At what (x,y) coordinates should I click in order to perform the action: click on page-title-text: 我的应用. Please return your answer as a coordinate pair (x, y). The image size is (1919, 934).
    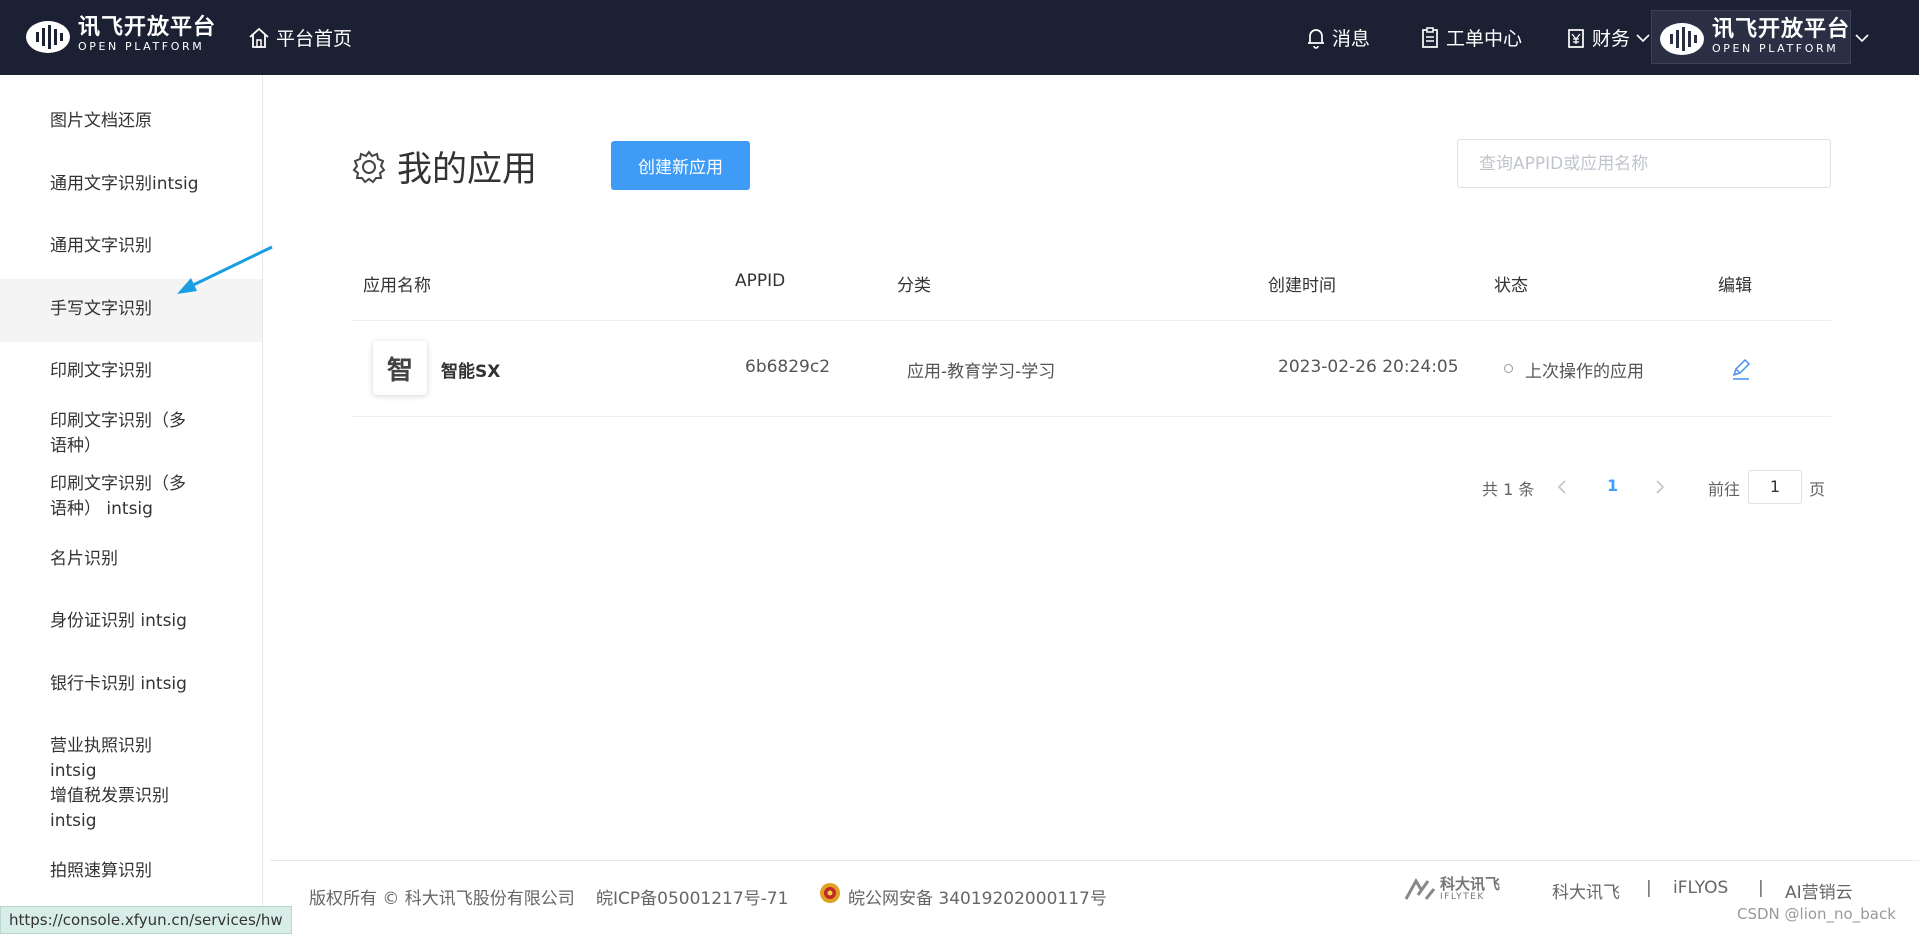
    Looking at the image, I should click on (467, 170).